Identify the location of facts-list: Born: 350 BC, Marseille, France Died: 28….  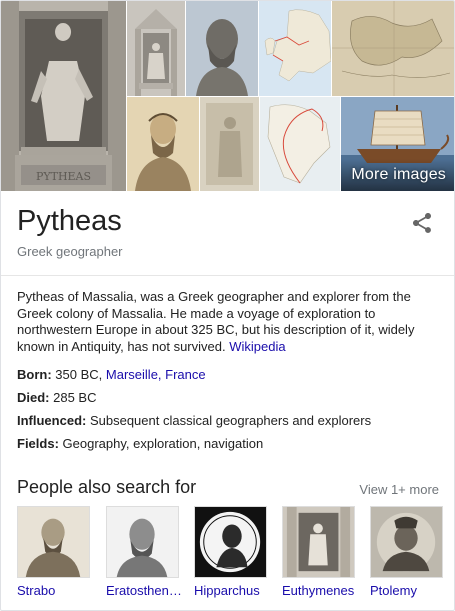
(227, 413).